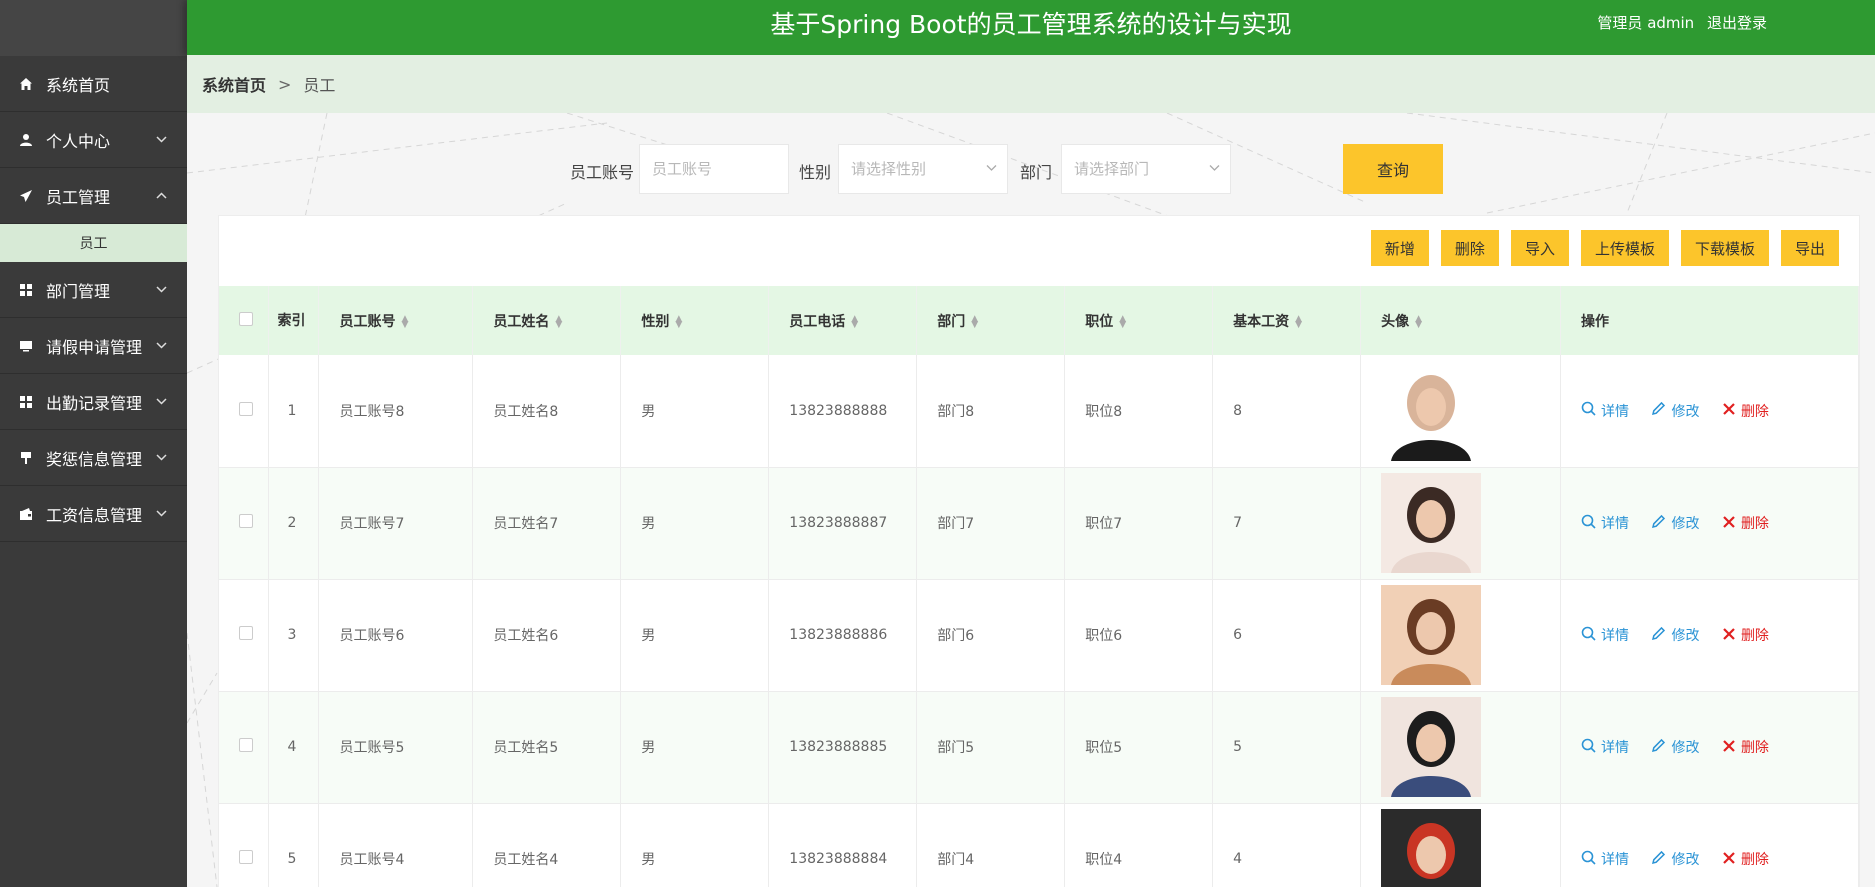 This screenshot has height=887, width=1875. What do you see at coordinates (78, 197) in the screenshot?
I see `sidebar-item-label: 员工管理` at bounding box center [78, 197].